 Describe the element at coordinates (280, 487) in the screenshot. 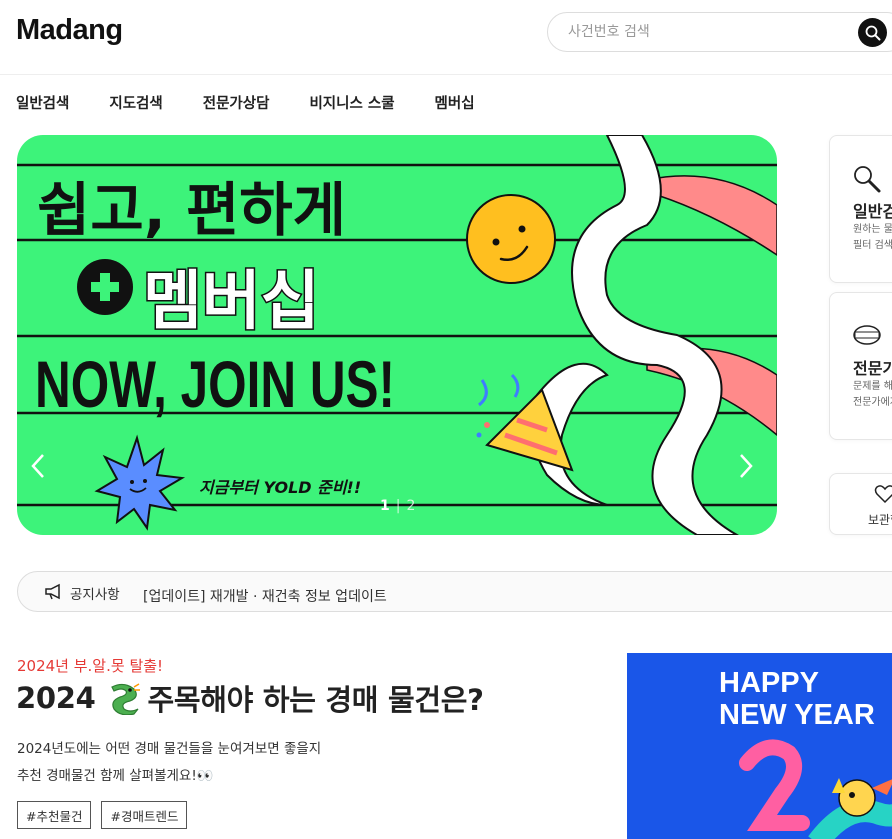

I see `banner-subline: 지금부터 YOLD 준비!!` at that location.